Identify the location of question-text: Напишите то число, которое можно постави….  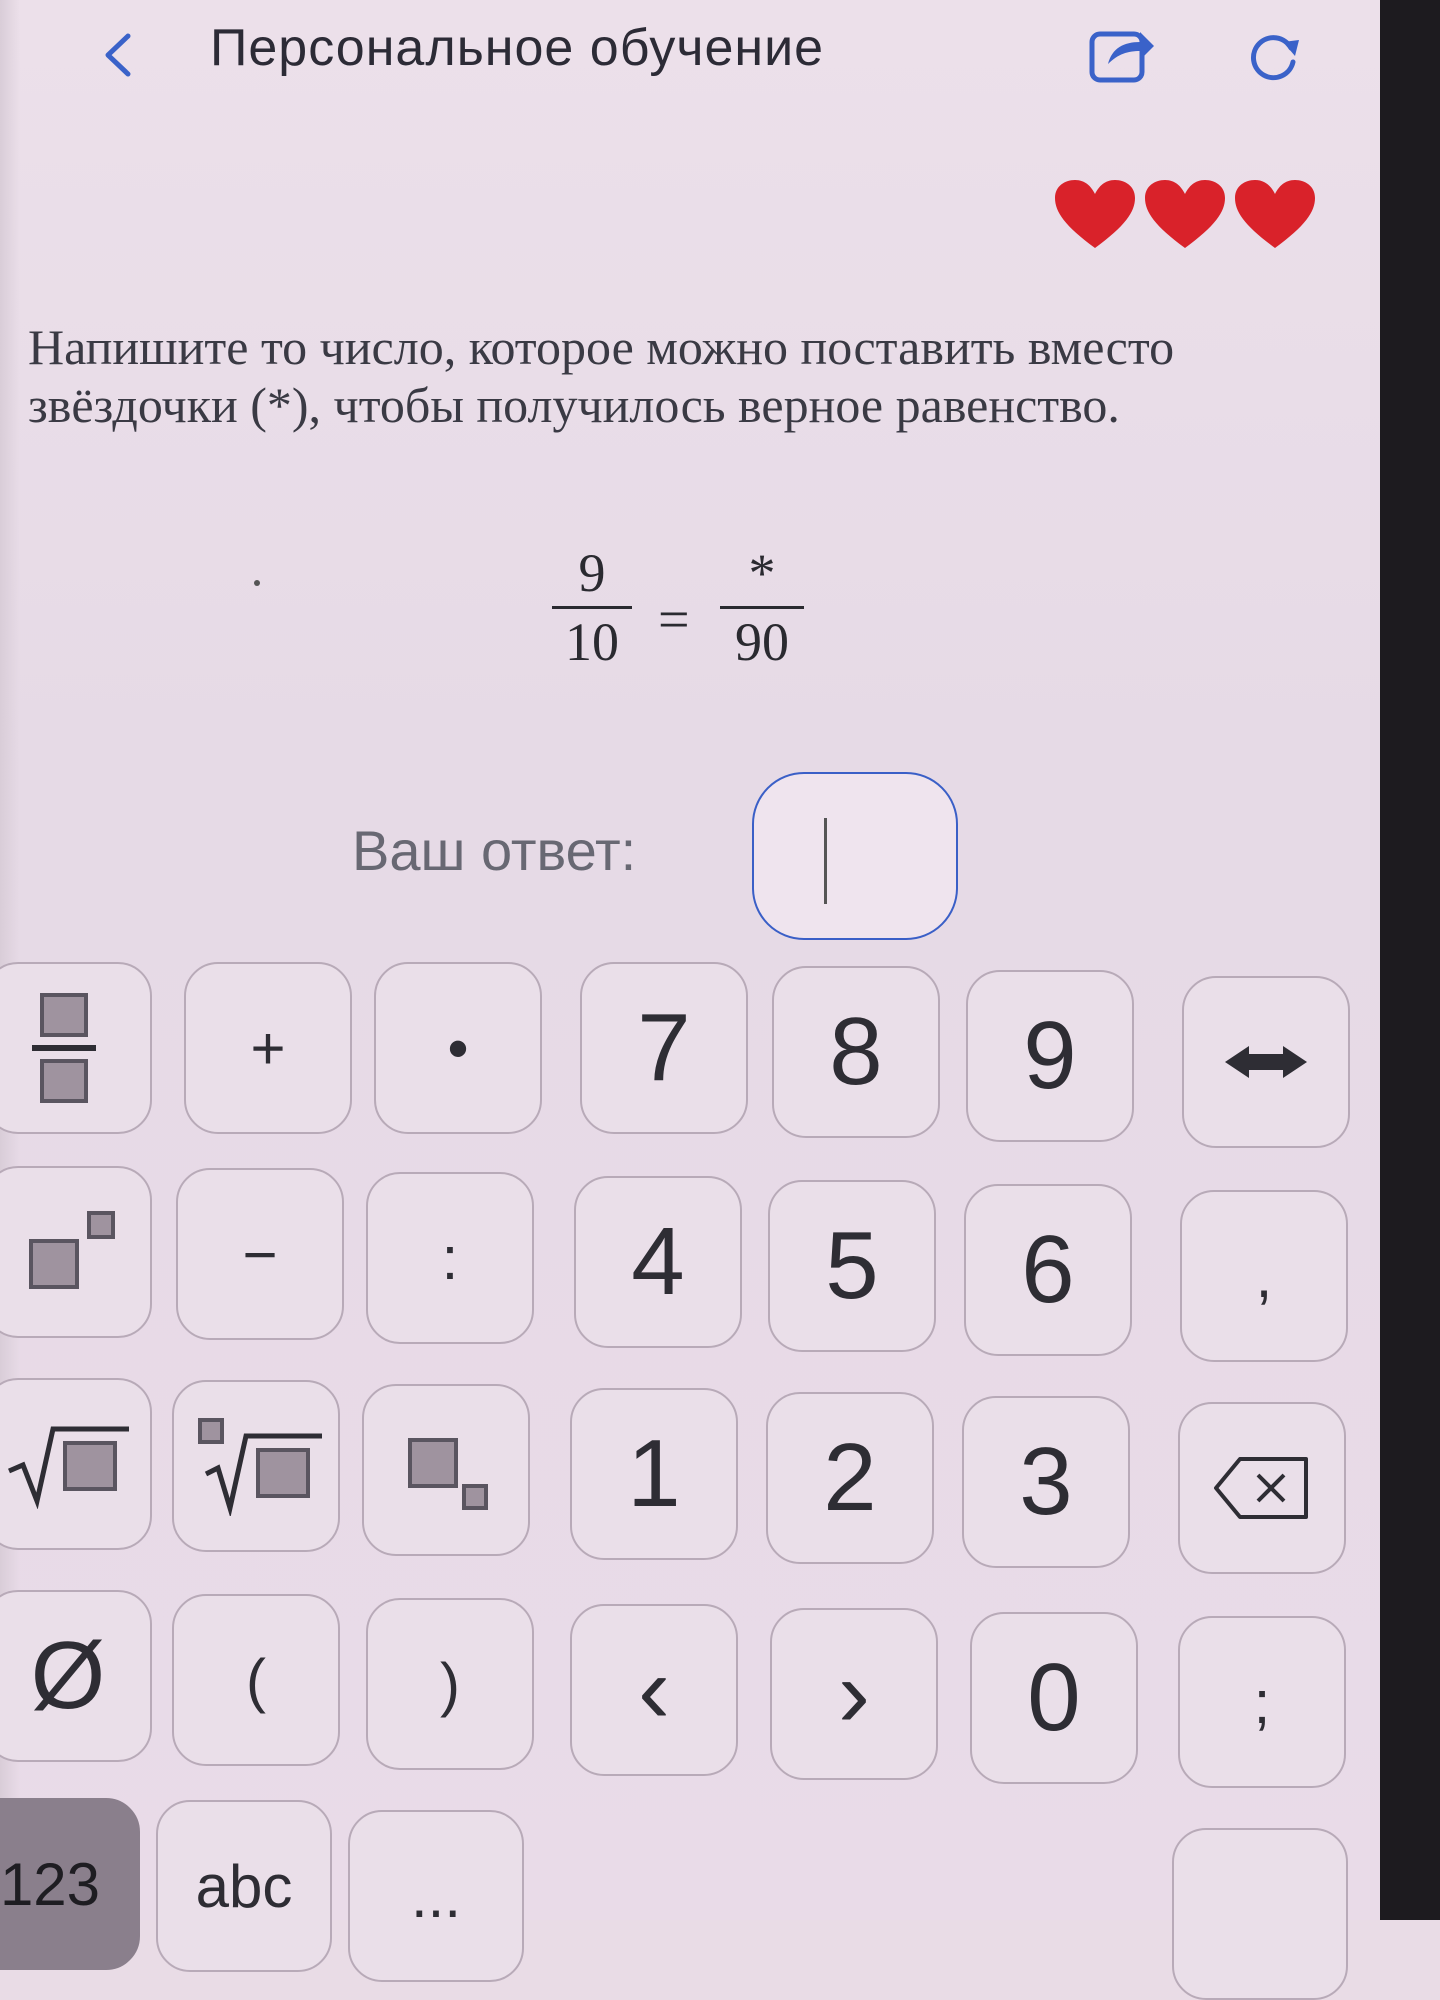
(601, 376).